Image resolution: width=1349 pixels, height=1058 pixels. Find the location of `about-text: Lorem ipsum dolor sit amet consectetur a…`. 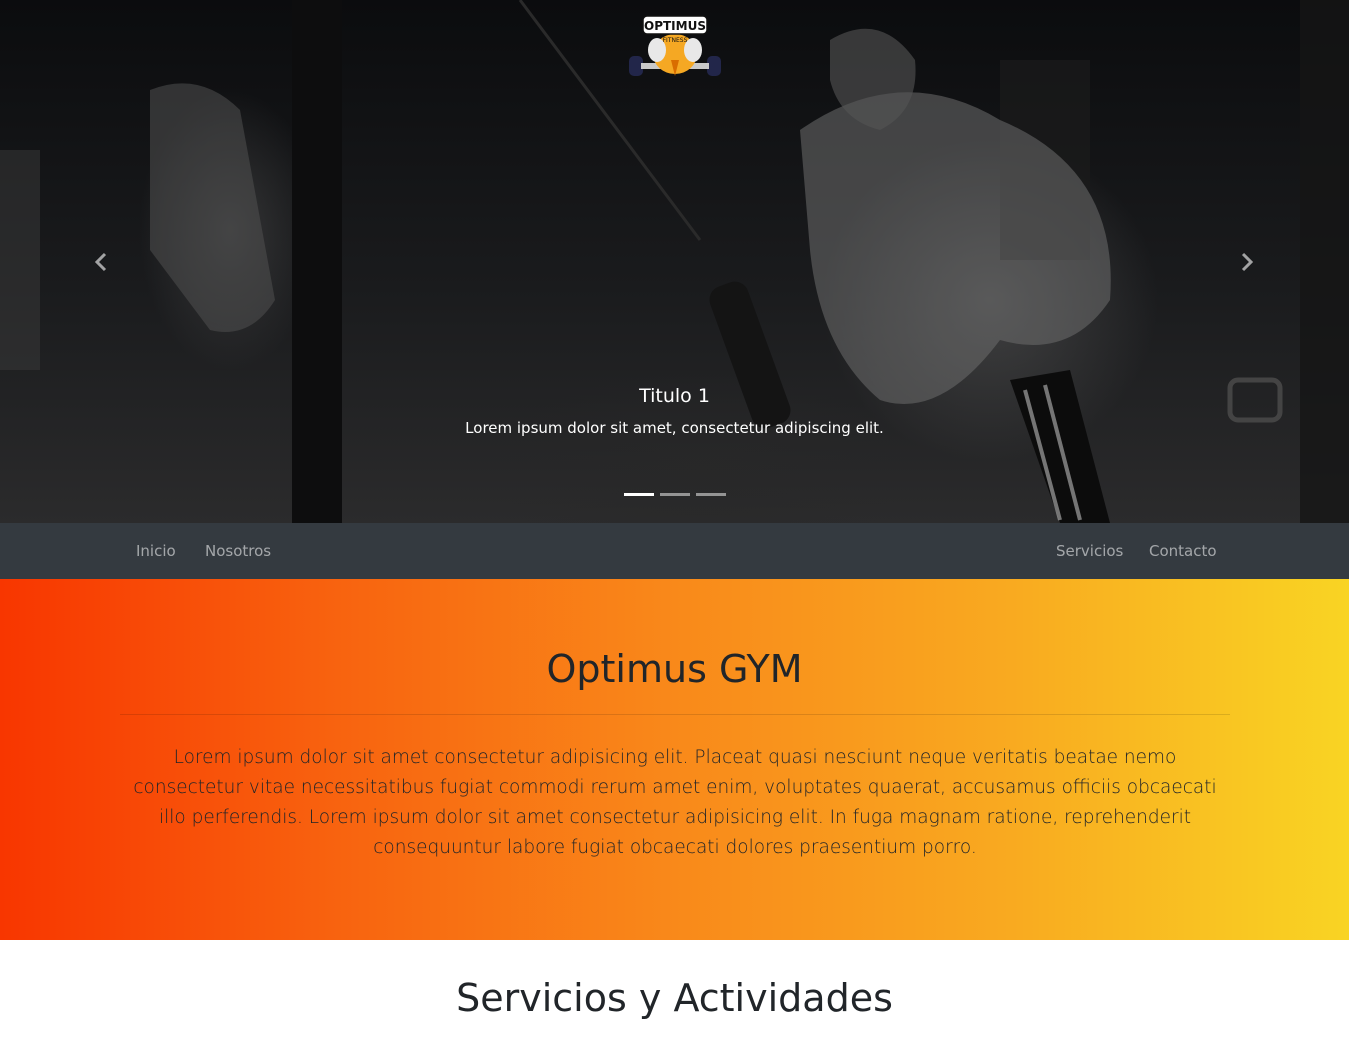

about-text: Lorem ipsum dolor sit amet consectetur a… is located at coordinates (675, 802).